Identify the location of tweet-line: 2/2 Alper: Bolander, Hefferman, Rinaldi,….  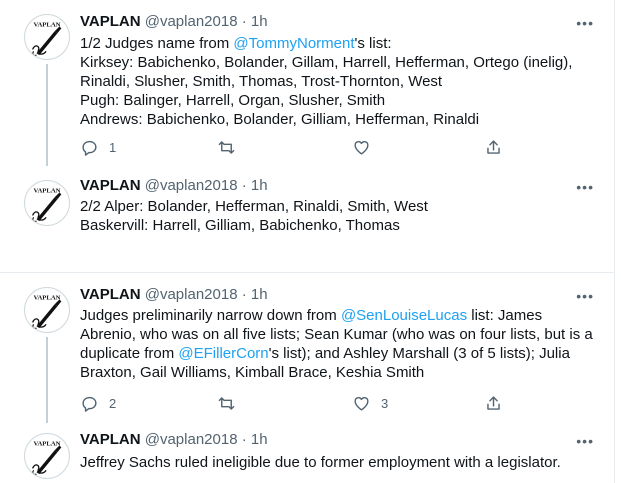
(254, 206).